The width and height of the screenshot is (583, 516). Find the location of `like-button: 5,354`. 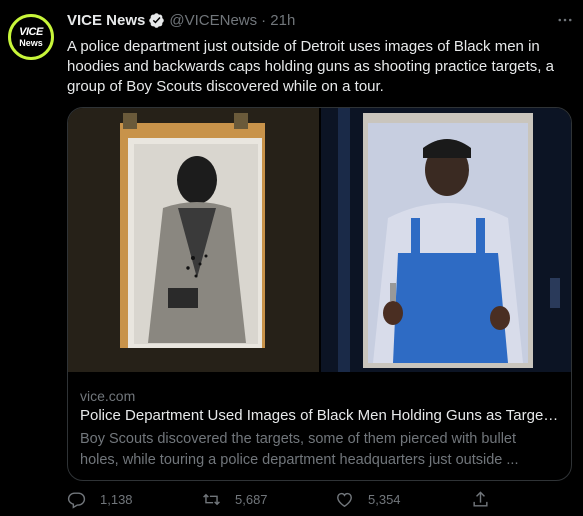

like-button: 5,354 is located at coordinates (368, 499).